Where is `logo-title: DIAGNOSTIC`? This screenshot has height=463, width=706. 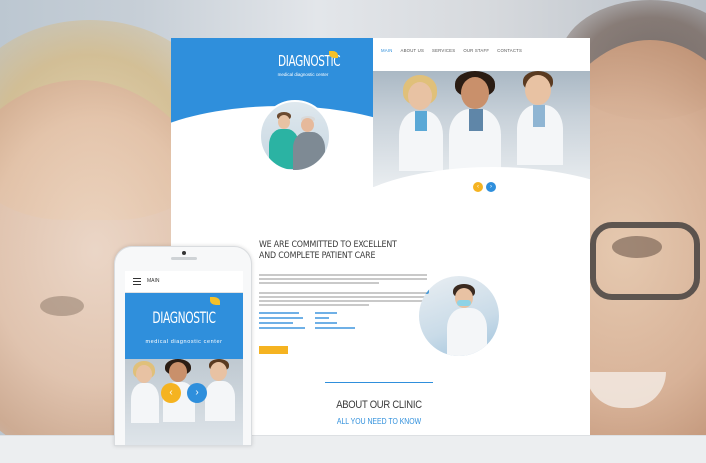
logo-title: DIAGNOSTIC is located at coordinates (309, 61).